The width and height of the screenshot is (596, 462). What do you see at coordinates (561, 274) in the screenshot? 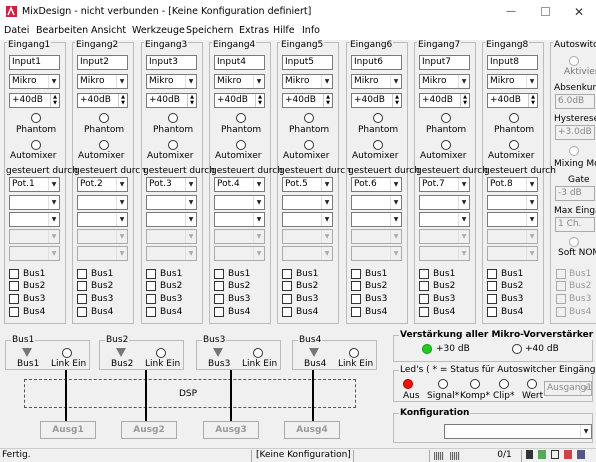
I see `autoswitcher-bus1-checkbox` at bounding box center [561, 274].